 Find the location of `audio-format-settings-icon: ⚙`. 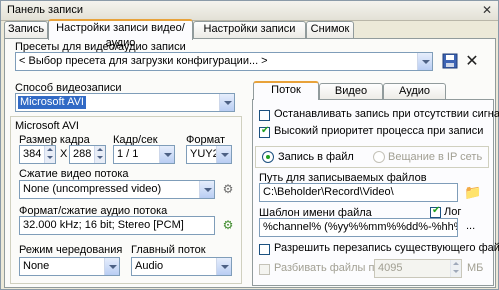

audio-format-settings-icon: ⚙ is located at coordinates (228, 225).